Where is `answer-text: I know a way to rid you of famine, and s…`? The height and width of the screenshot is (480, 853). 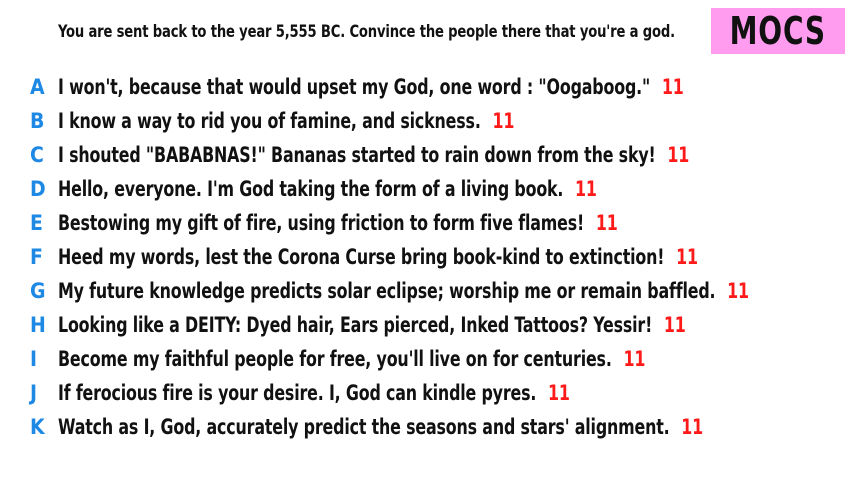
answer-text: I know a way to rid you of famine, and s… is located at coordinates (269, 121).